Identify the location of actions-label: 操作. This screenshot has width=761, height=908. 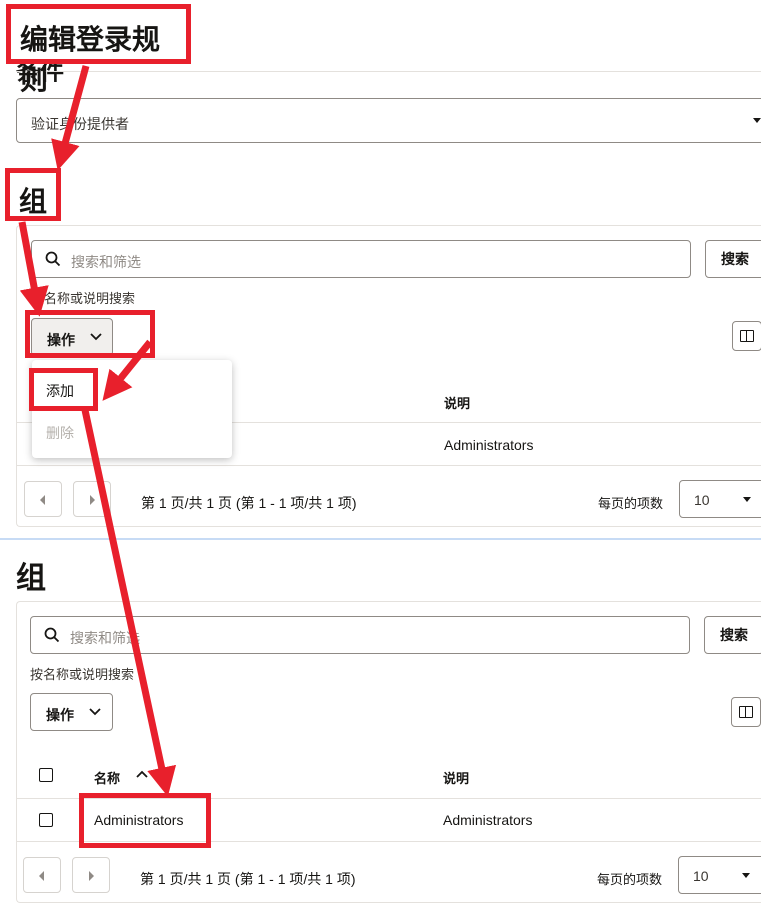
(60, 715).